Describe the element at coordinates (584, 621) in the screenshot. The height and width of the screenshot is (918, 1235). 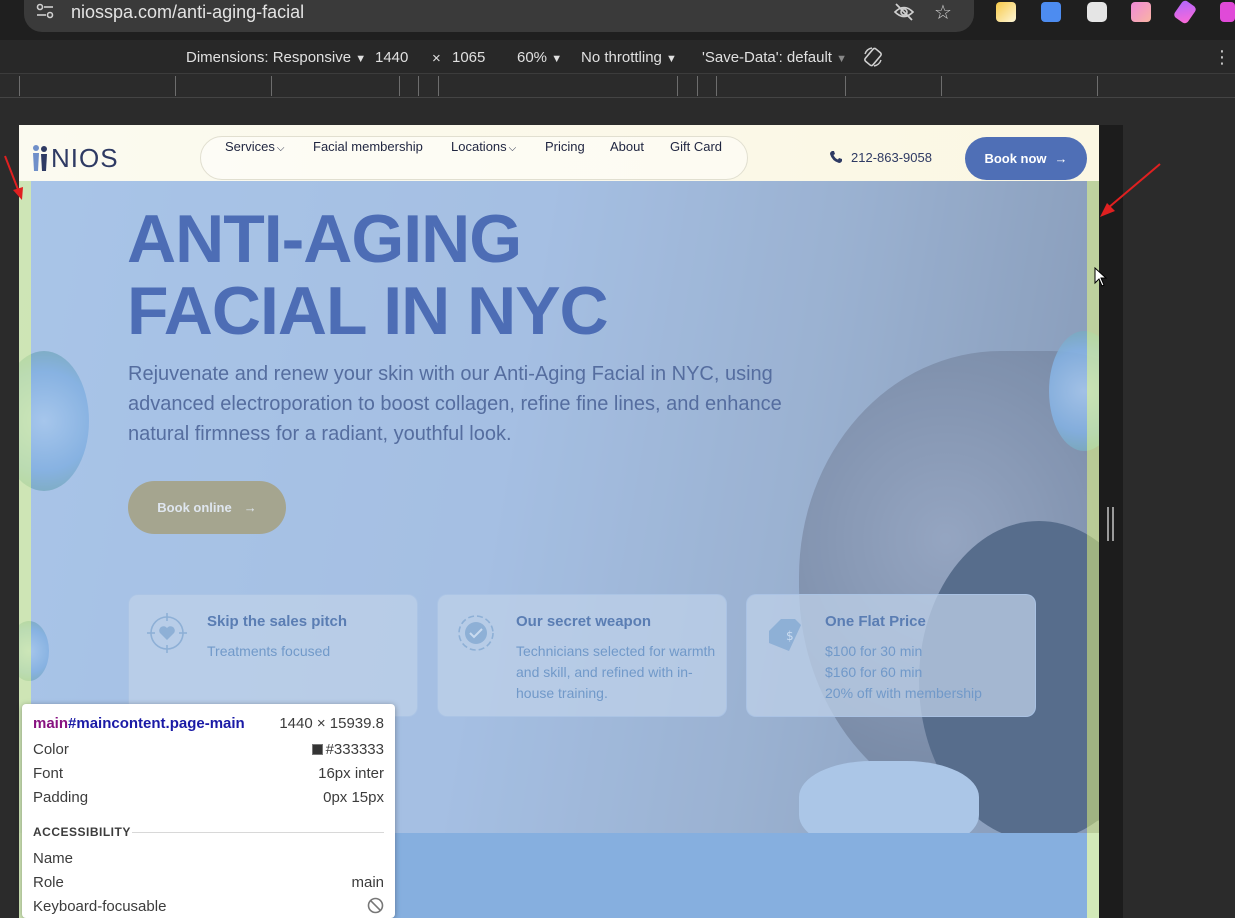
I see `feature-title: Our secret weapon` at that location.